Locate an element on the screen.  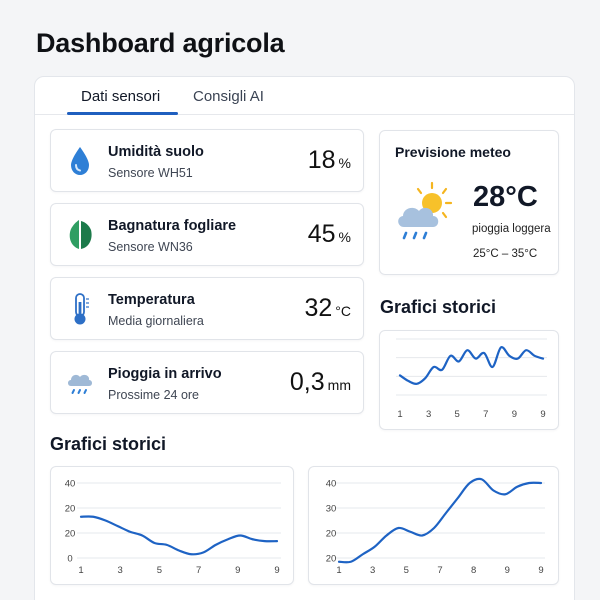
sensor-value: 45% is located at coordinates (329, 234).